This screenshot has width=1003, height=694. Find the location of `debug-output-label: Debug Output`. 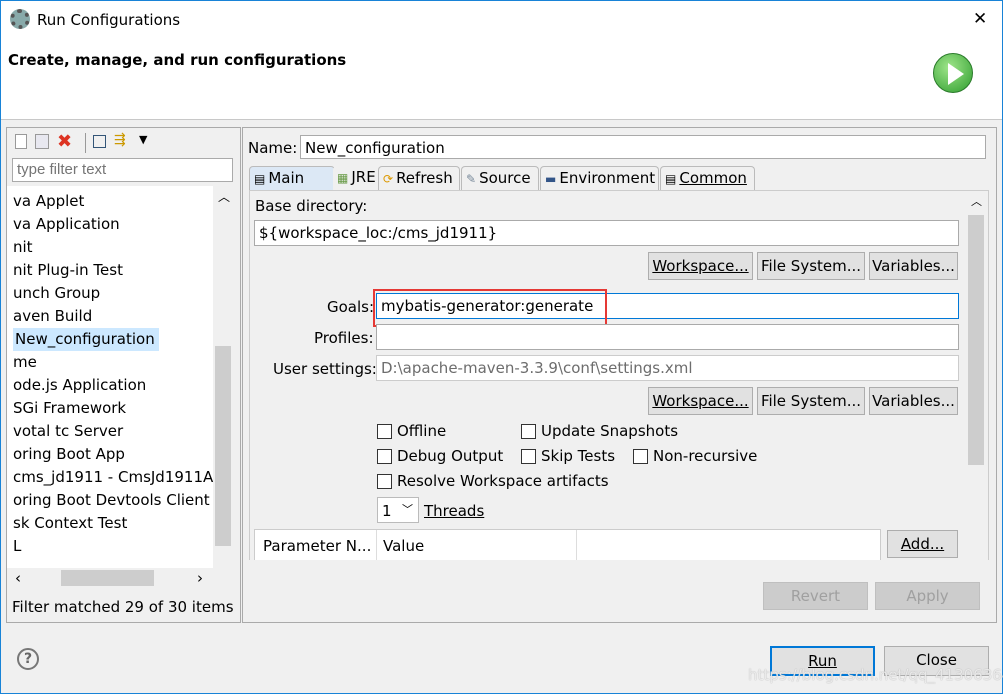

debug-output-label: Debug Output is located at coordinates (450, 456).